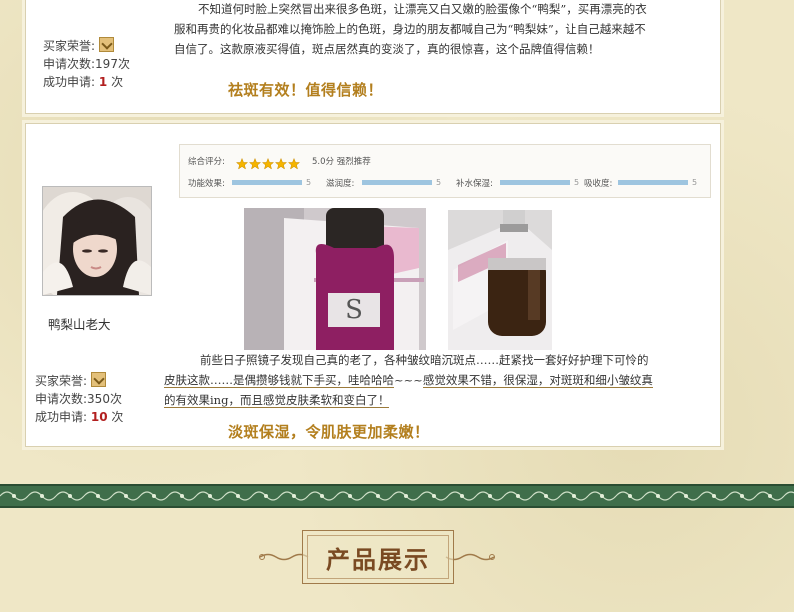  Describe the element at coordinates (277, 400) in the screenshot. I see `review-line: 的有效果ing，而且感觉皮肤柔软和变白了！` at that location.